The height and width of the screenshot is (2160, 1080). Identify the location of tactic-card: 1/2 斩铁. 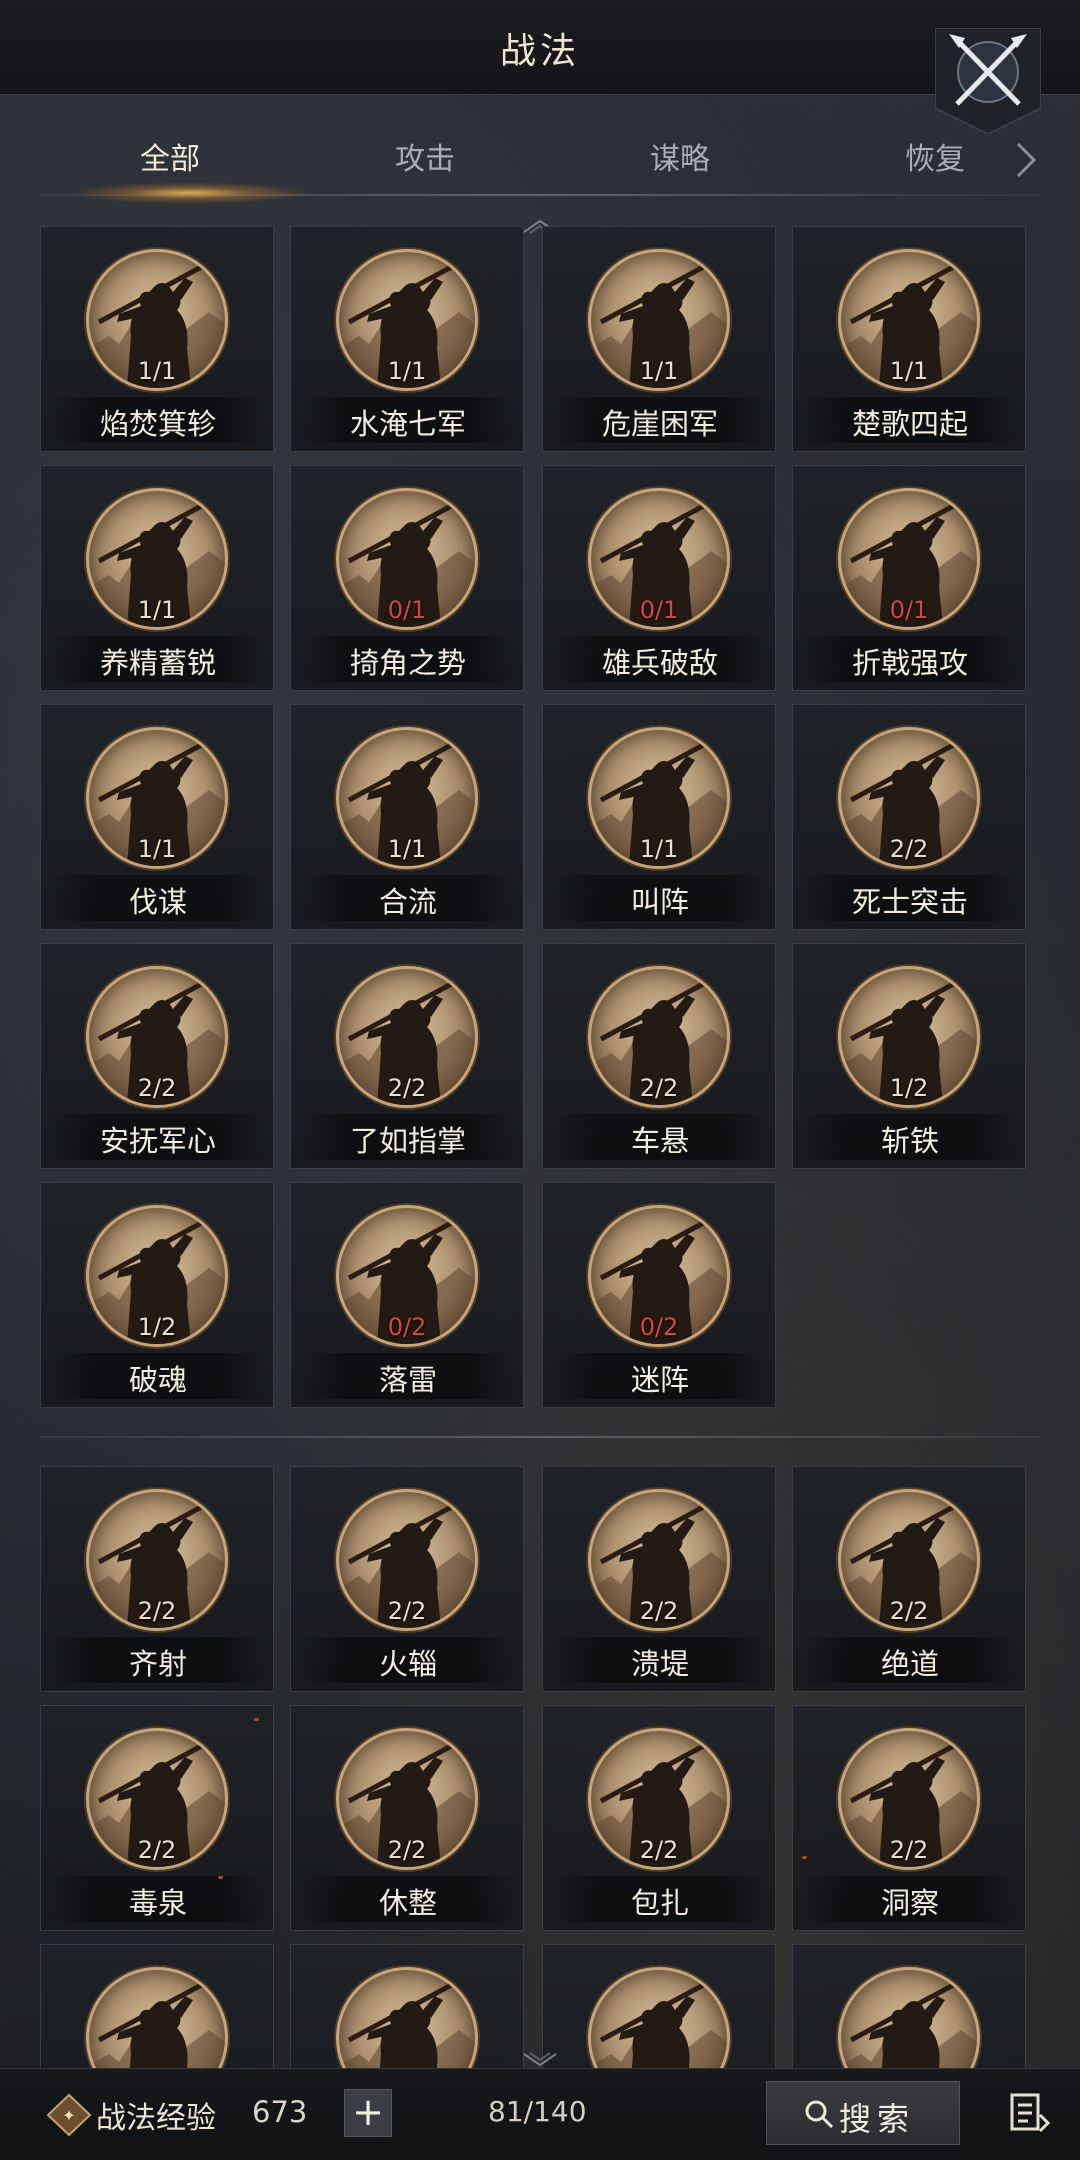
(909, 1056).